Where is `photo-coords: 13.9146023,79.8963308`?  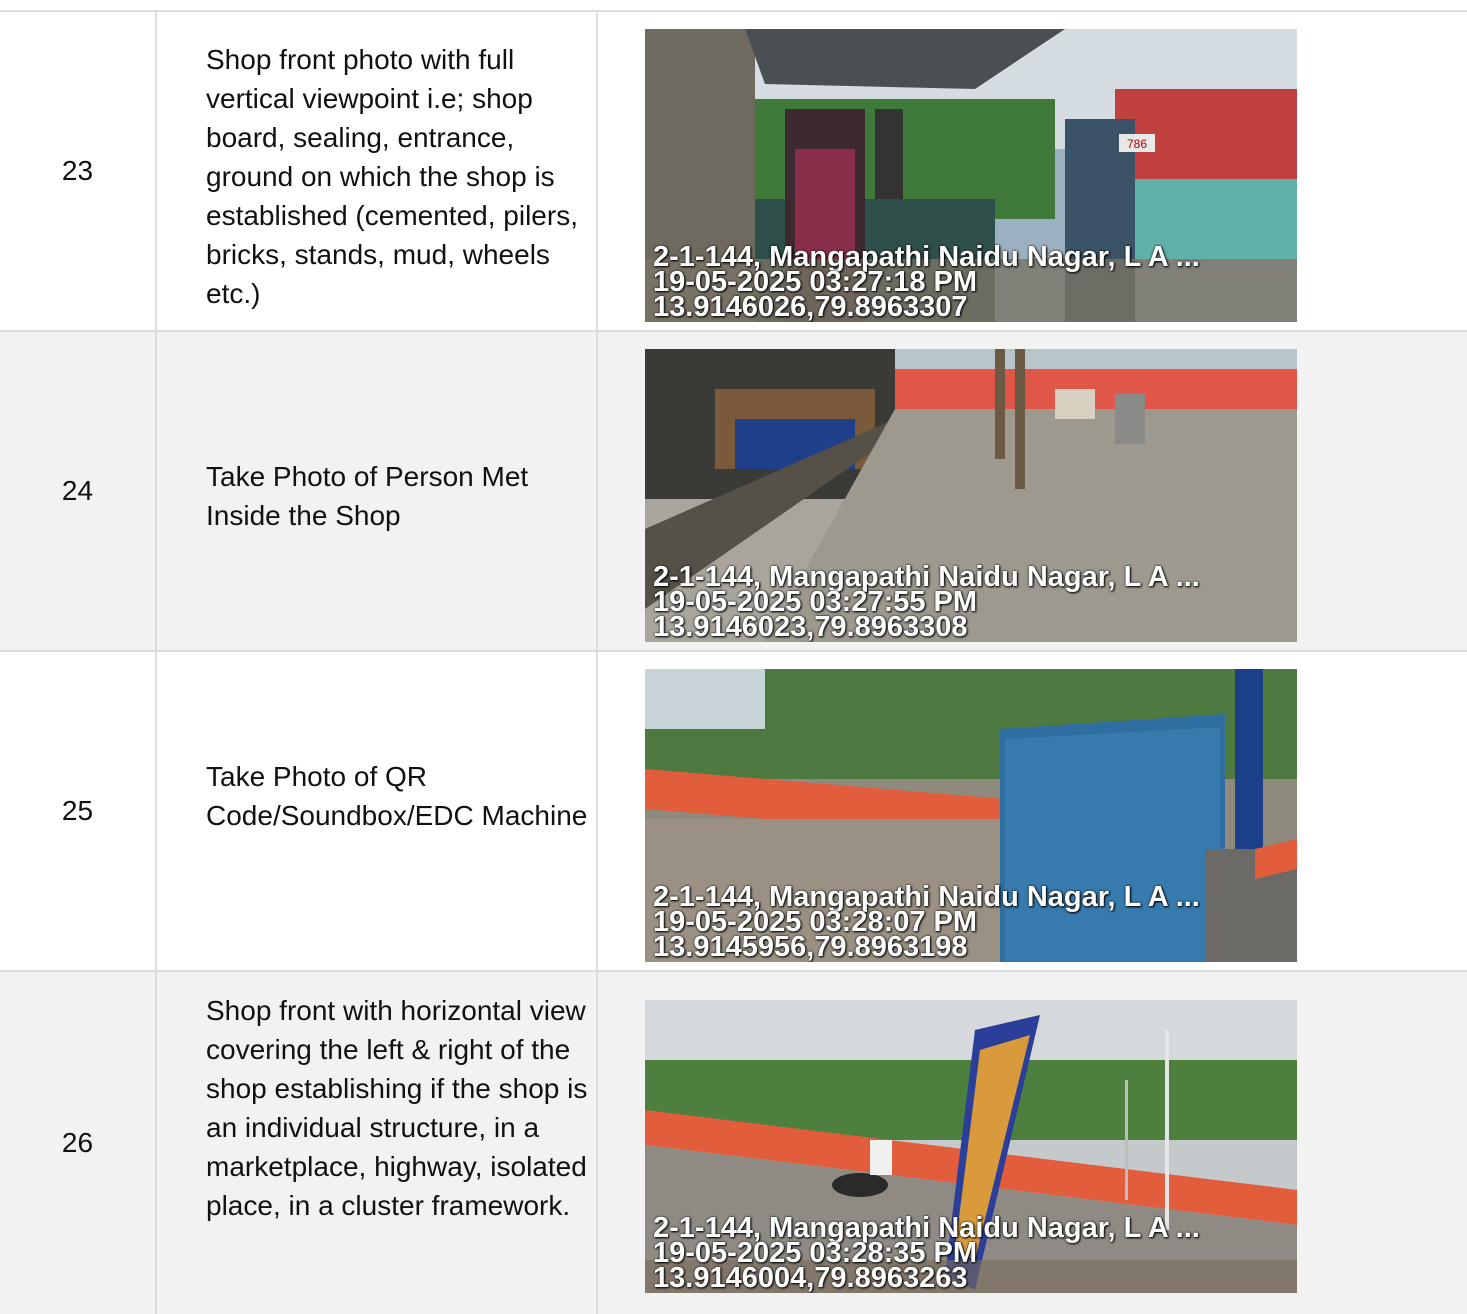 photo-coords: 13.9146023,79.8963308 is located at coordinates (810, 626).